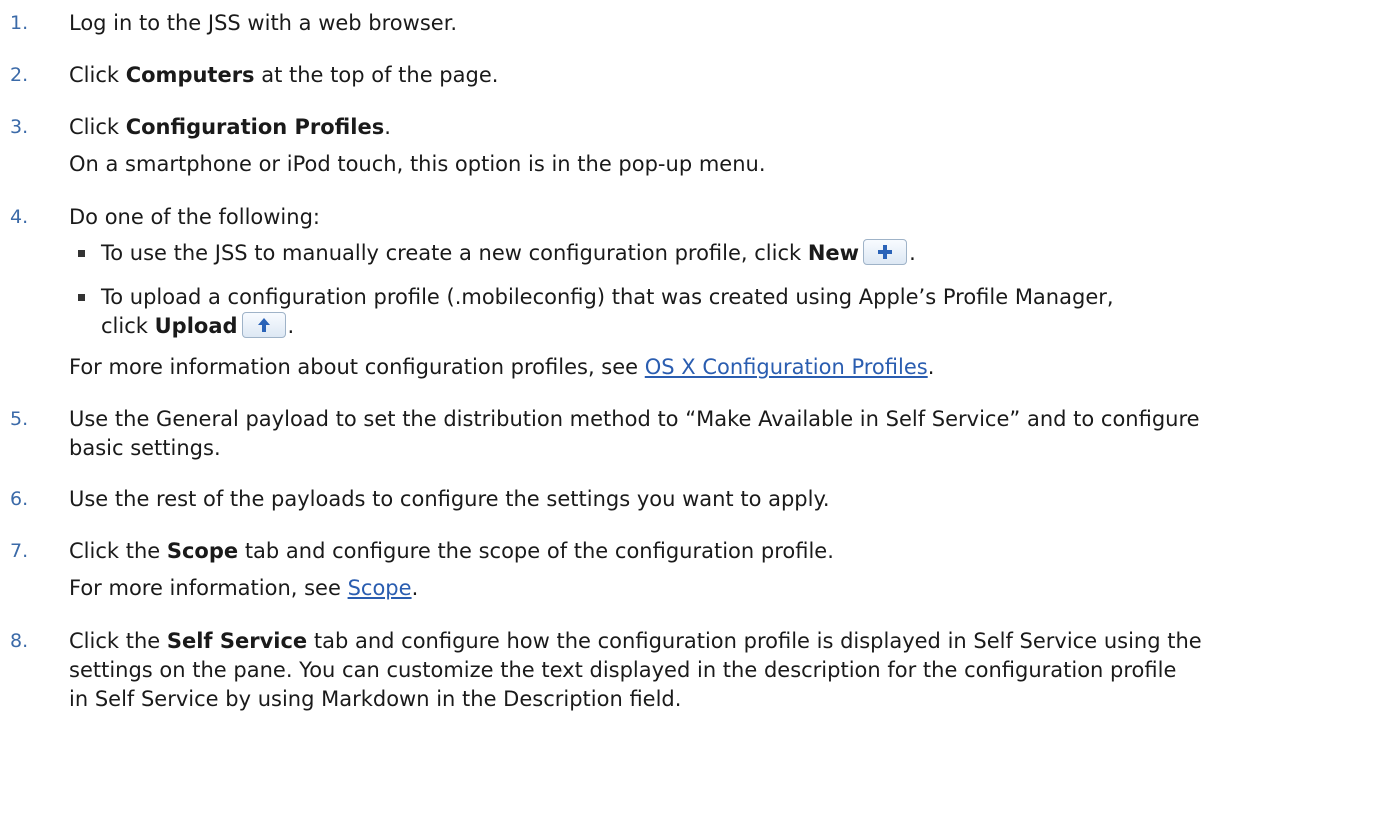 This screenshot has width=1376, height=823. I want to click on upload-arrow-icon, so click(263, 325).